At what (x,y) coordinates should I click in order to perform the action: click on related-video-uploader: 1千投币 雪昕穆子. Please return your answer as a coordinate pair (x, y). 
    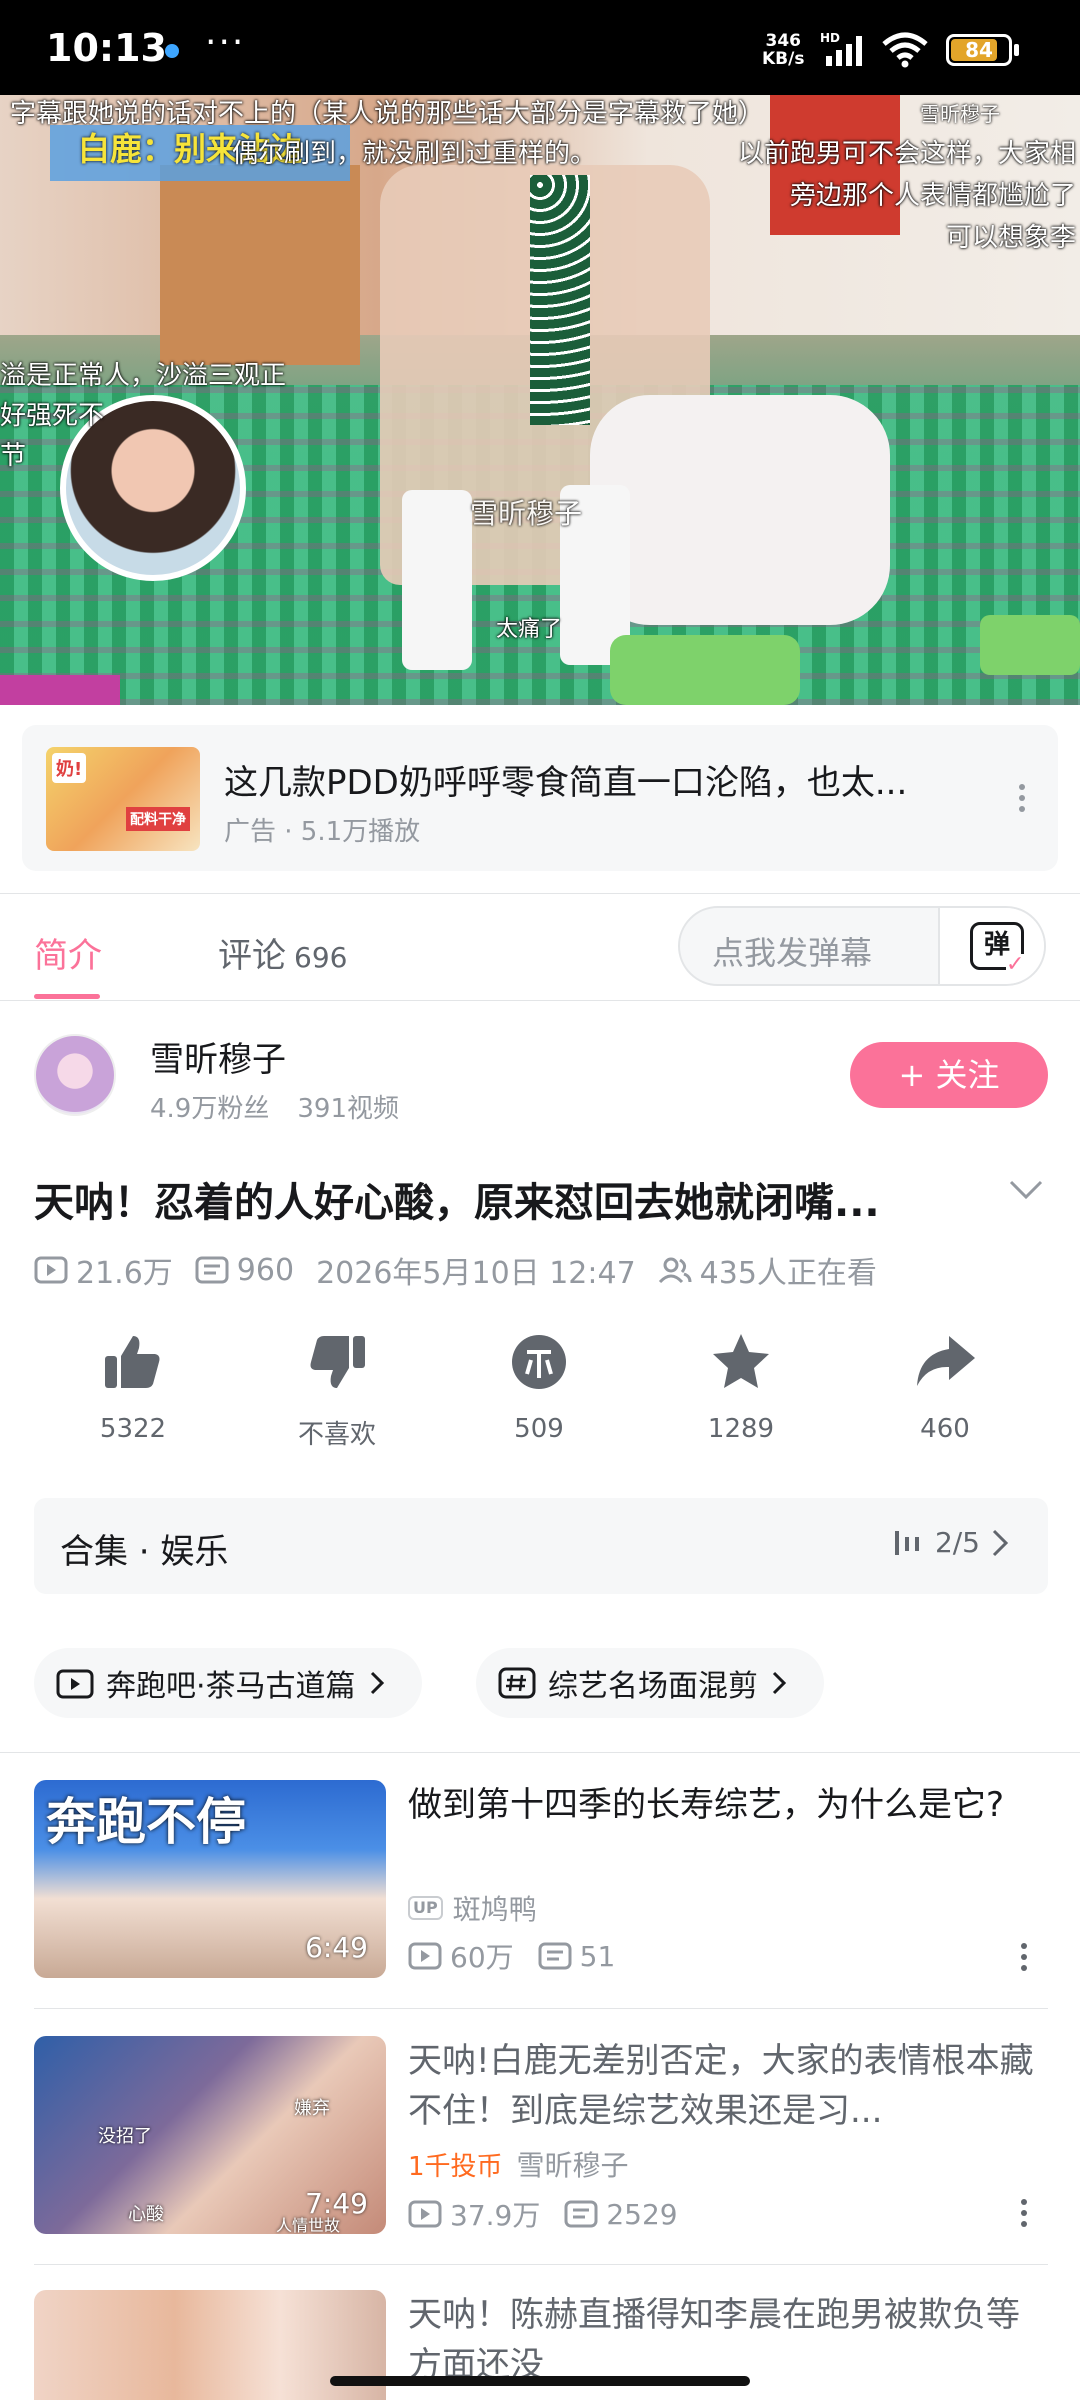
    Looking at the image, I should click on (518, 2164).